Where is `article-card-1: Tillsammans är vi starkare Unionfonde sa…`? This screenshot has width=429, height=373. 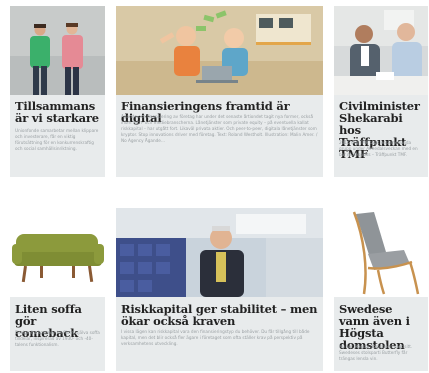 article-card-1: Tillsammans är vi starkare Unionfonde sa… is located at coordinates (57, 91).